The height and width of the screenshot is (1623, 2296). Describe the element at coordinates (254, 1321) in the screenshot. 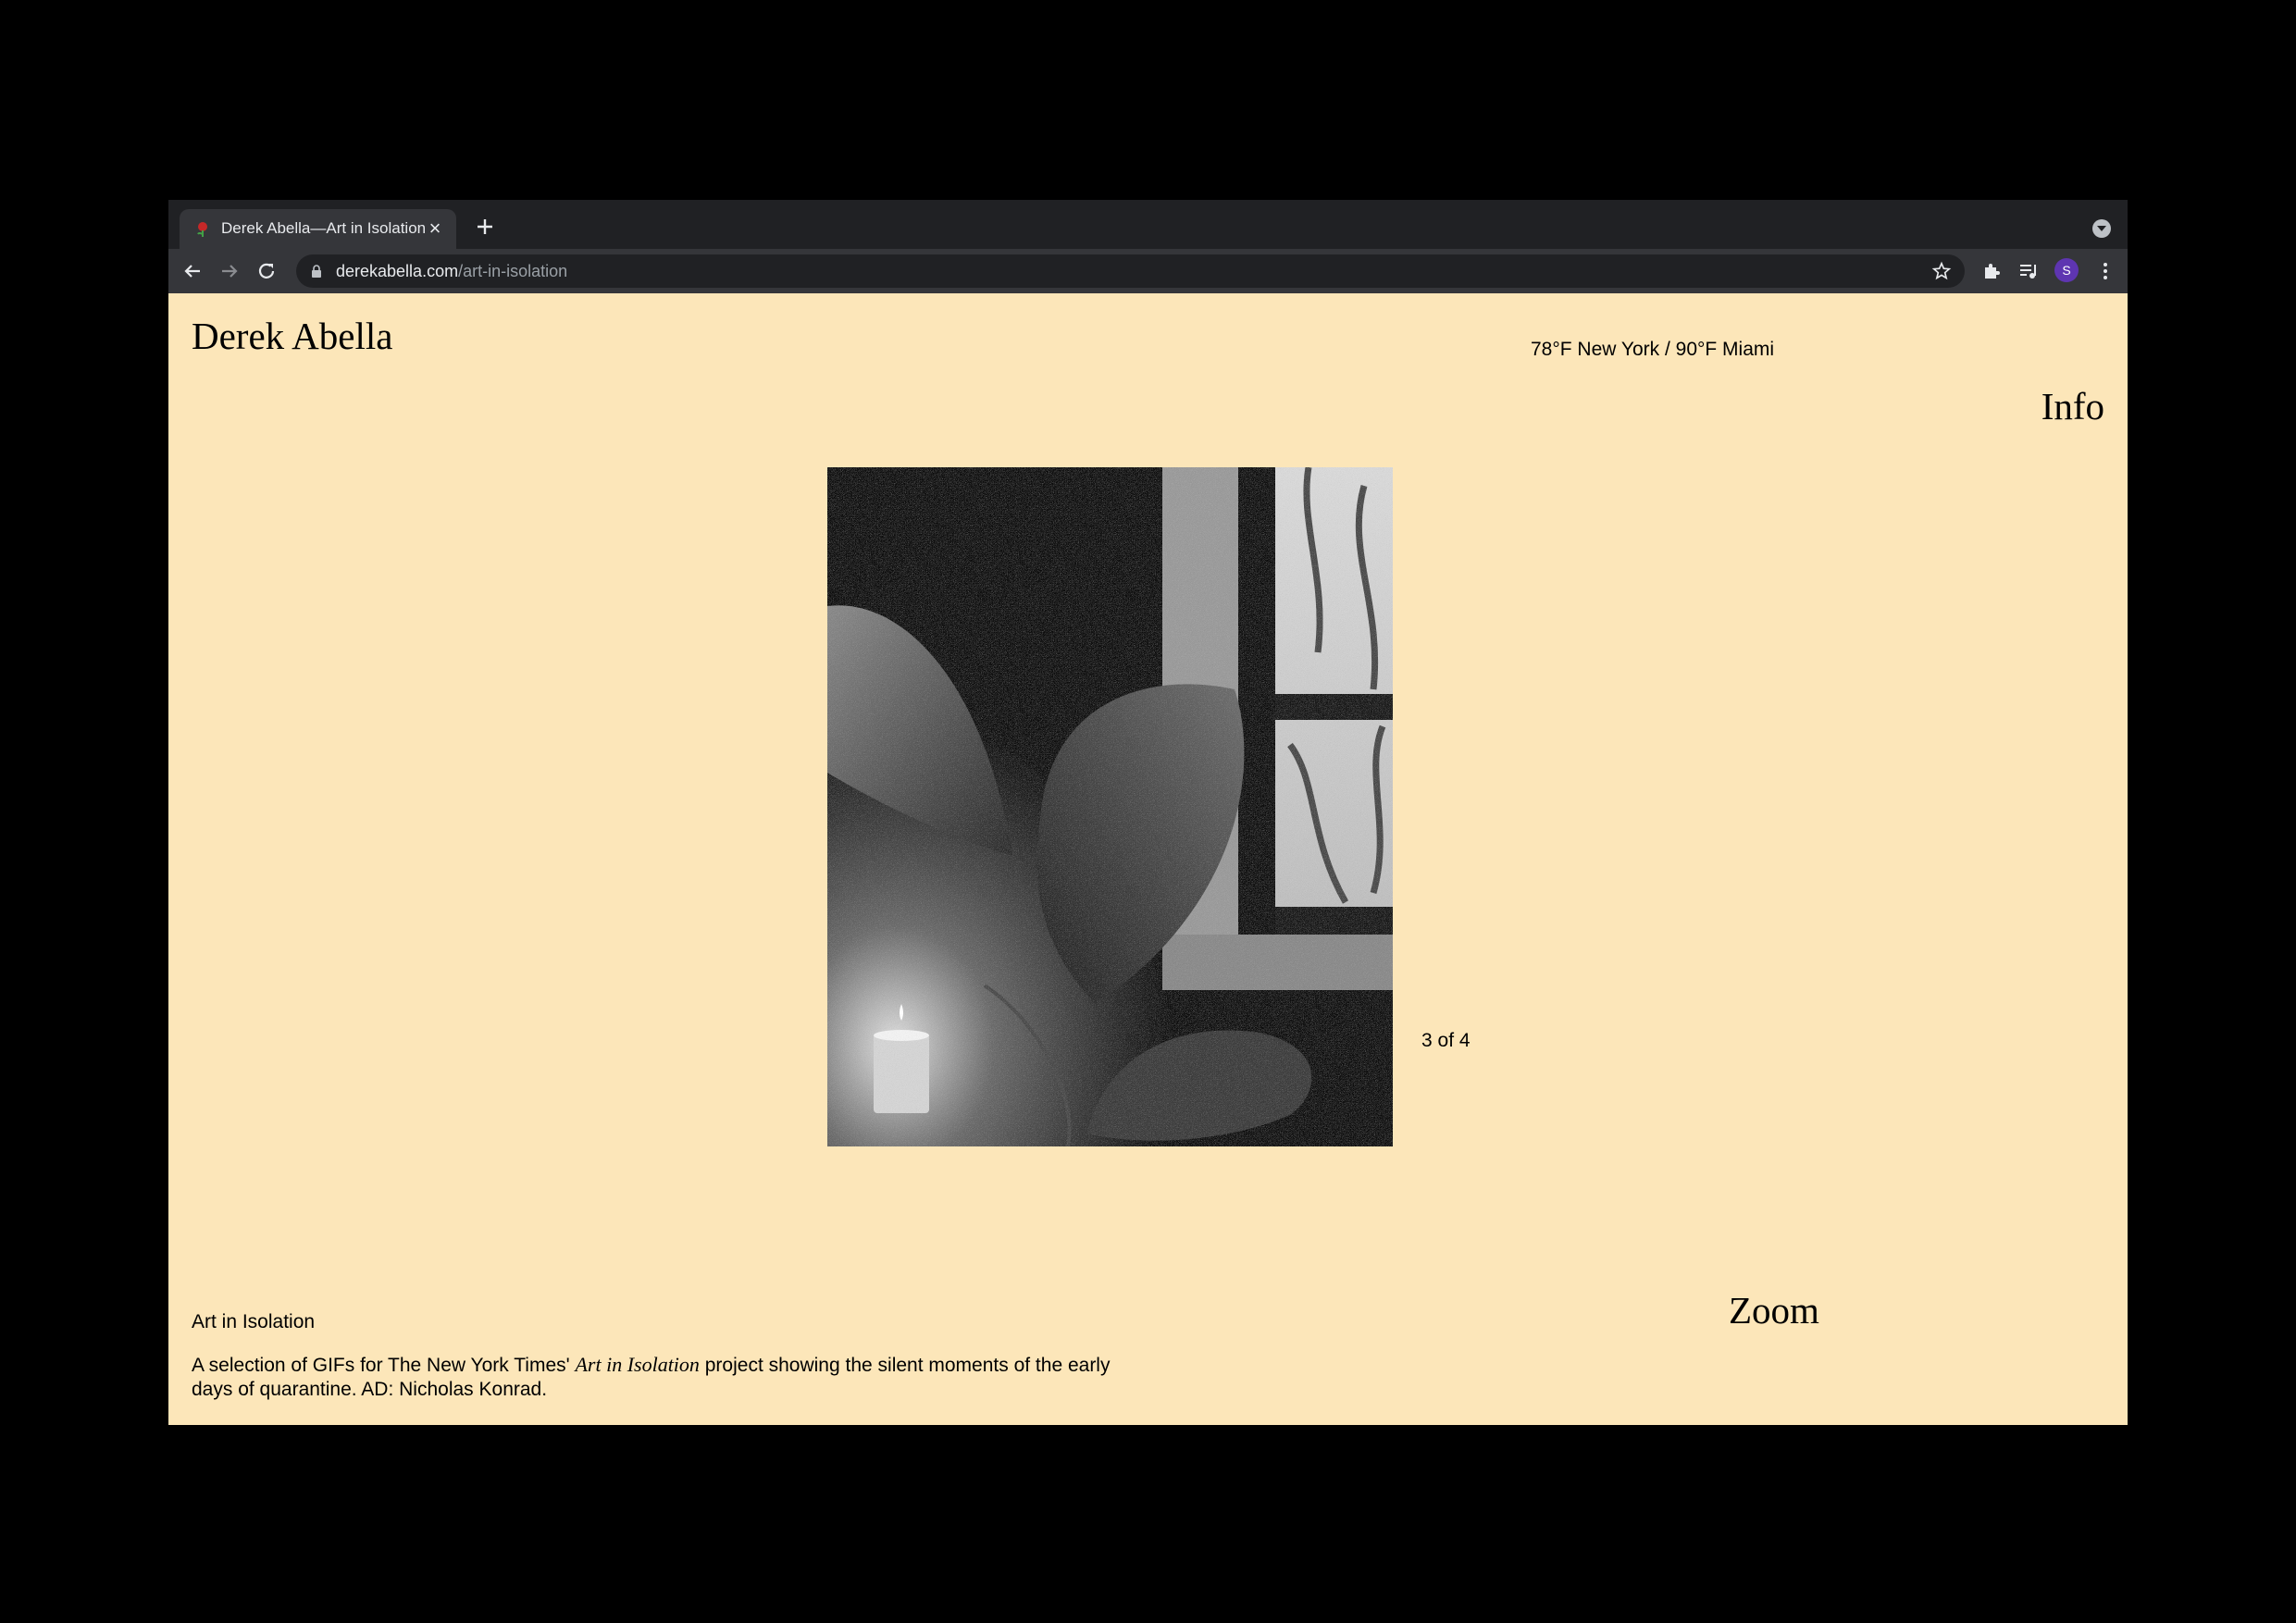

I see `project-title: Art in Isolation` at that location.